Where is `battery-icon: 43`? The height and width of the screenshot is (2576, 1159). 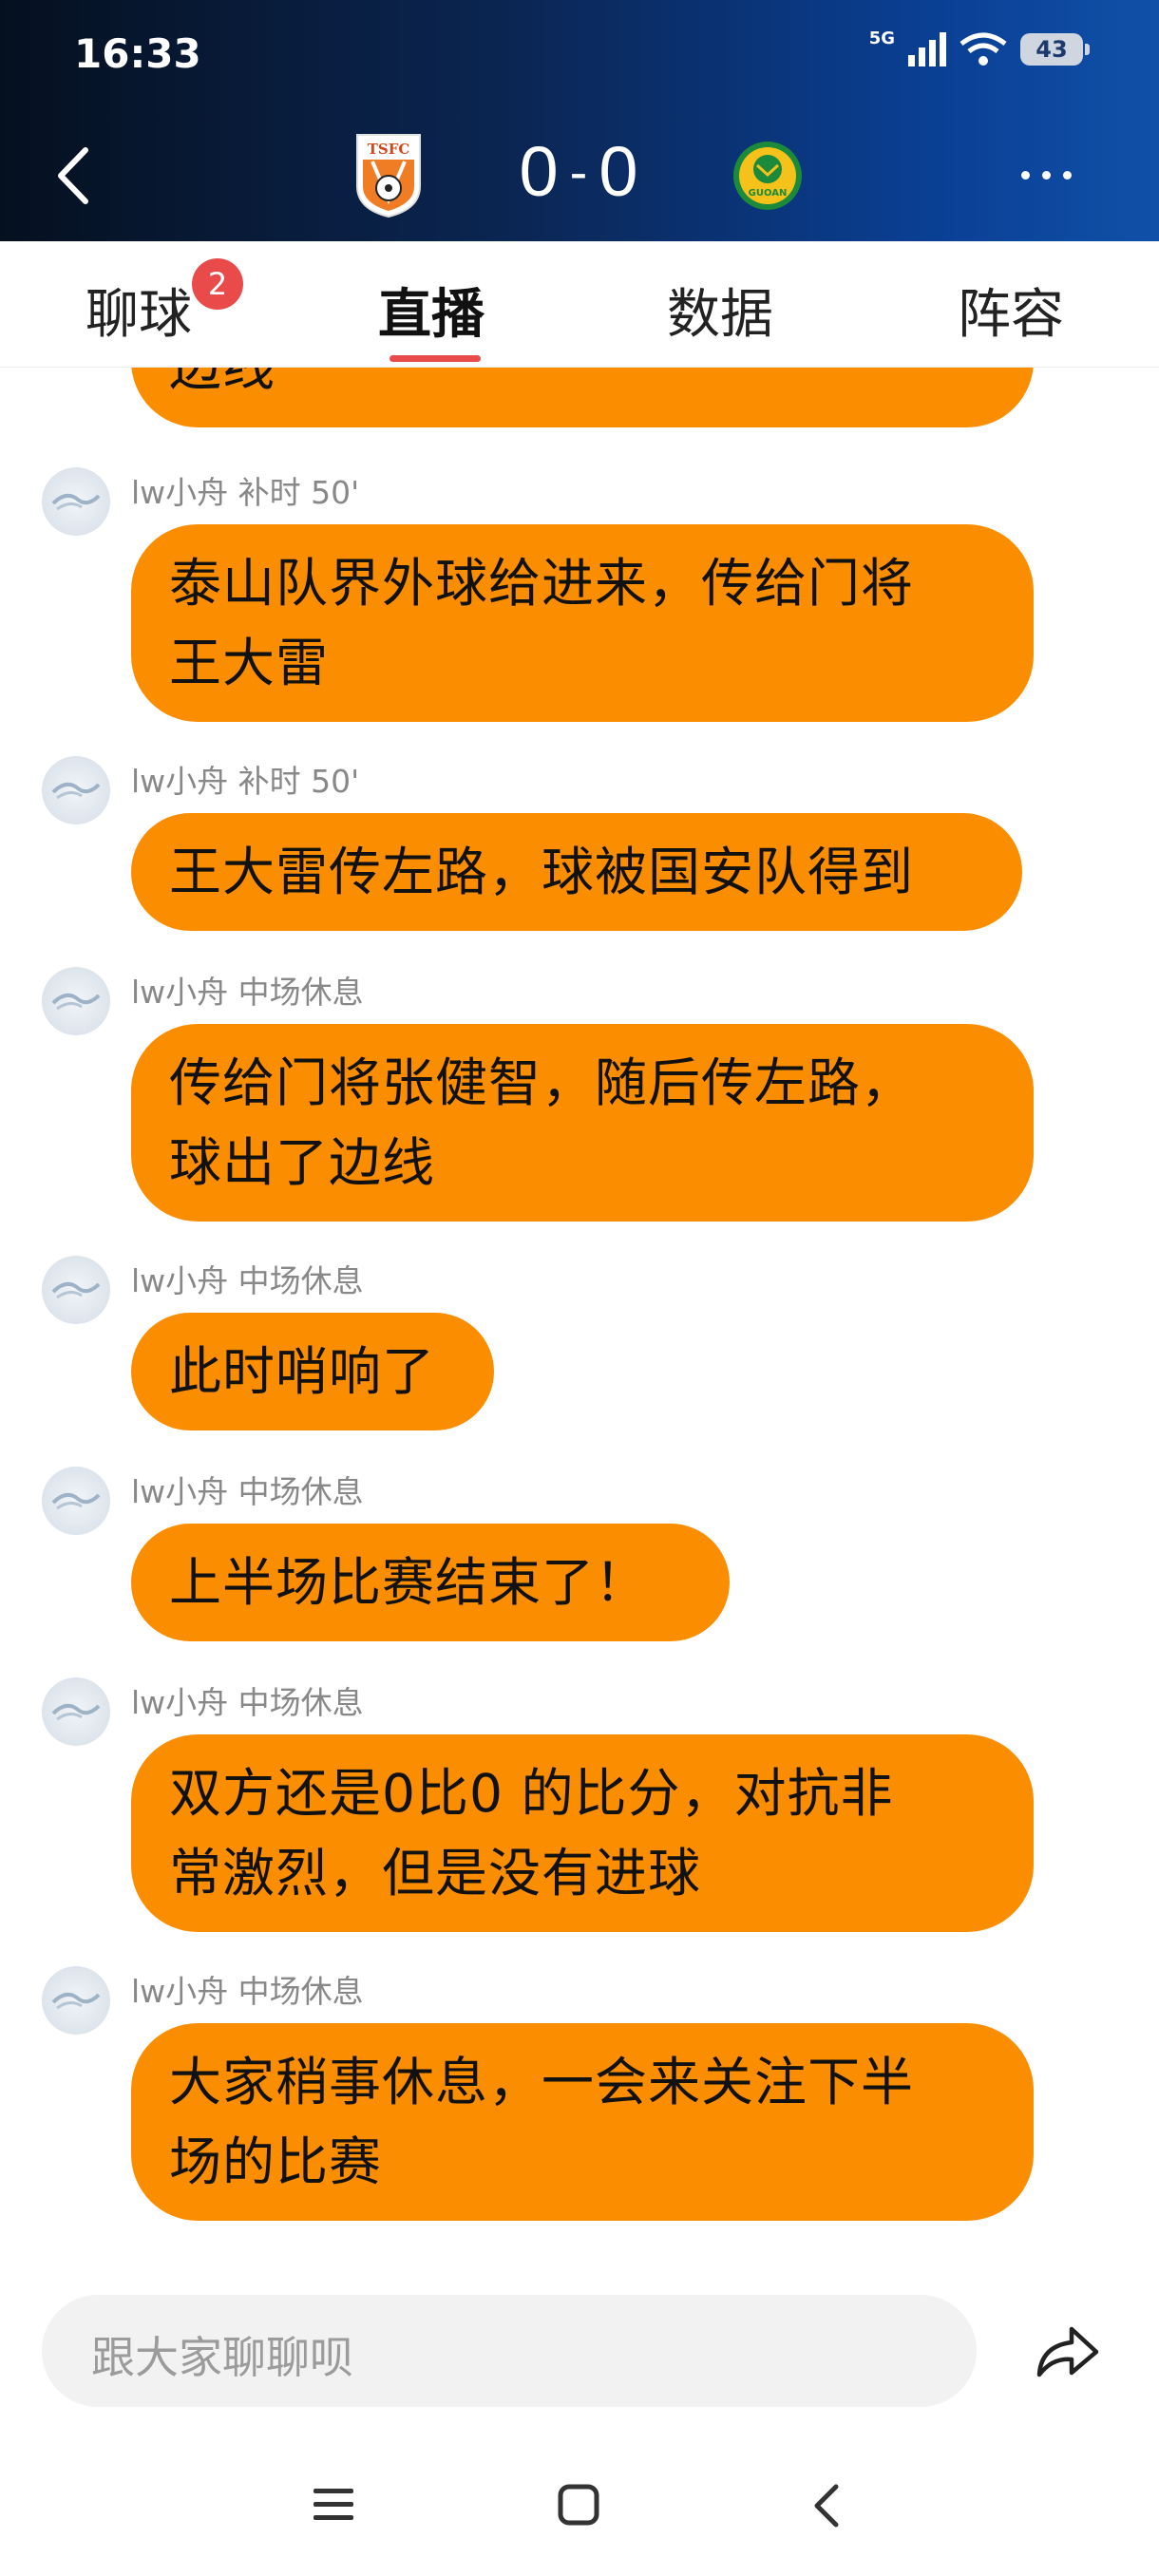
battery-icon: 43 is located at coordinates (1055, 49).